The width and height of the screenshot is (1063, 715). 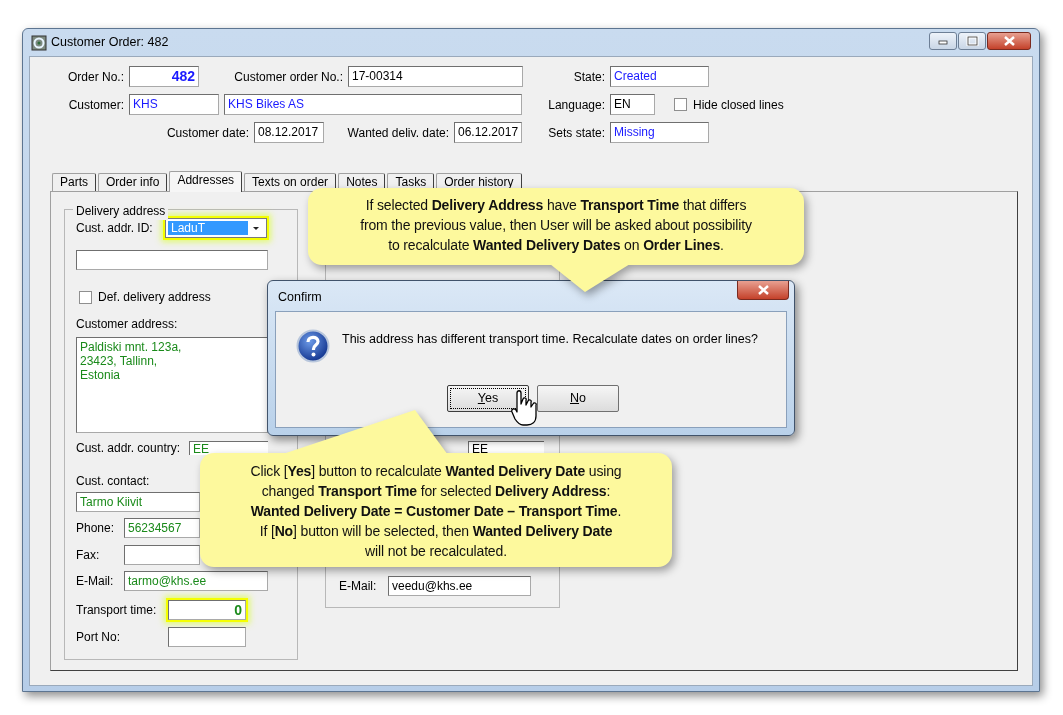 I want to click on maximize-button, so click(x=972, y=40).